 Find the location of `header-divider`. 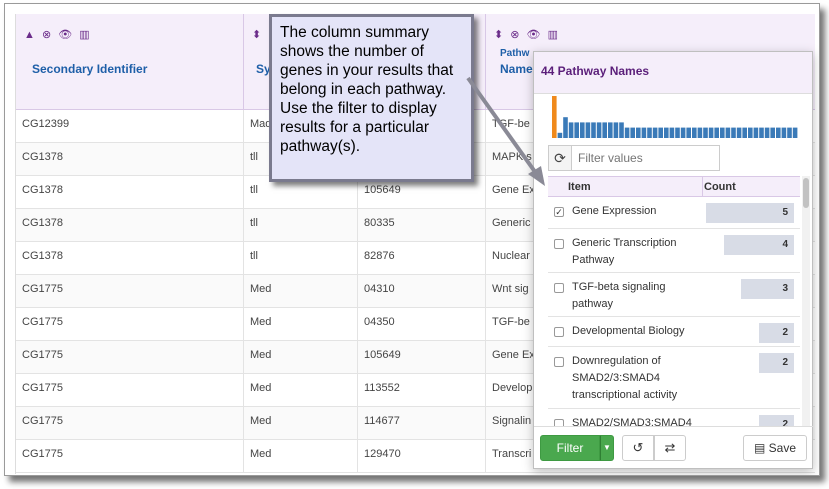

header-divider is located at coordinates (702, 187).